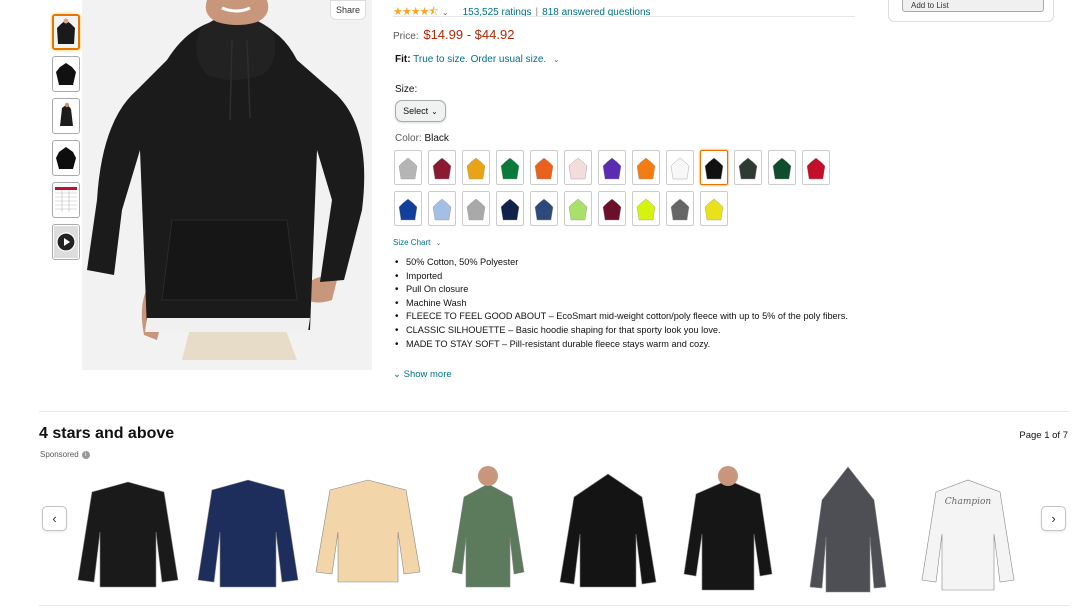  Describe the element at coordinates (107, 433) in the screenshot. I see `carousel-title: 4 stars and above` at that location.